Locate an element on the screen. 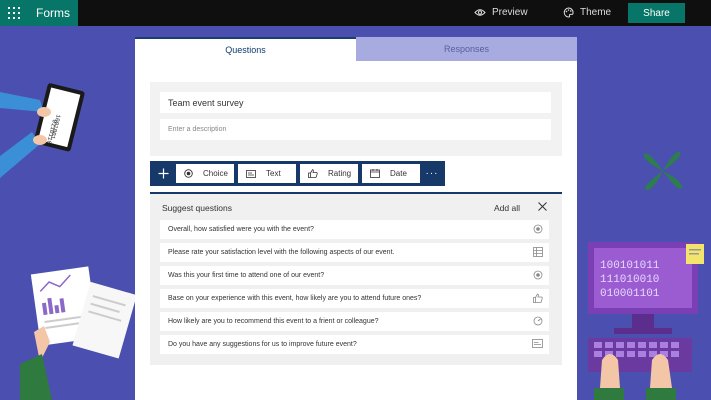 This screenshot has width=711, height=400. preview-button: Preview is located at coordinates (501, 12).